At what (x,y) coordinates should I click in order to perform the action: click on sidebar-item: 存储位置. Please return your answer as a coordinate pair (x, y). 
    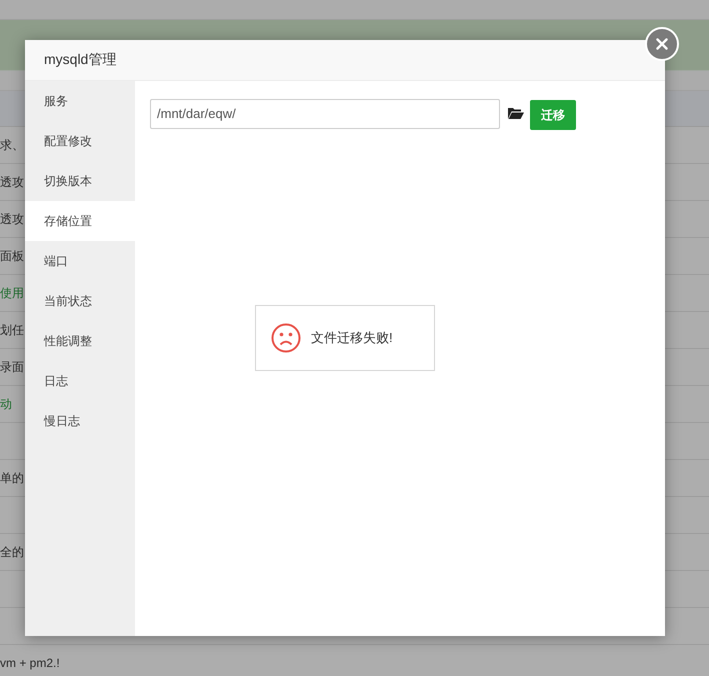
    Looking at the image, I should click on (80, 221).